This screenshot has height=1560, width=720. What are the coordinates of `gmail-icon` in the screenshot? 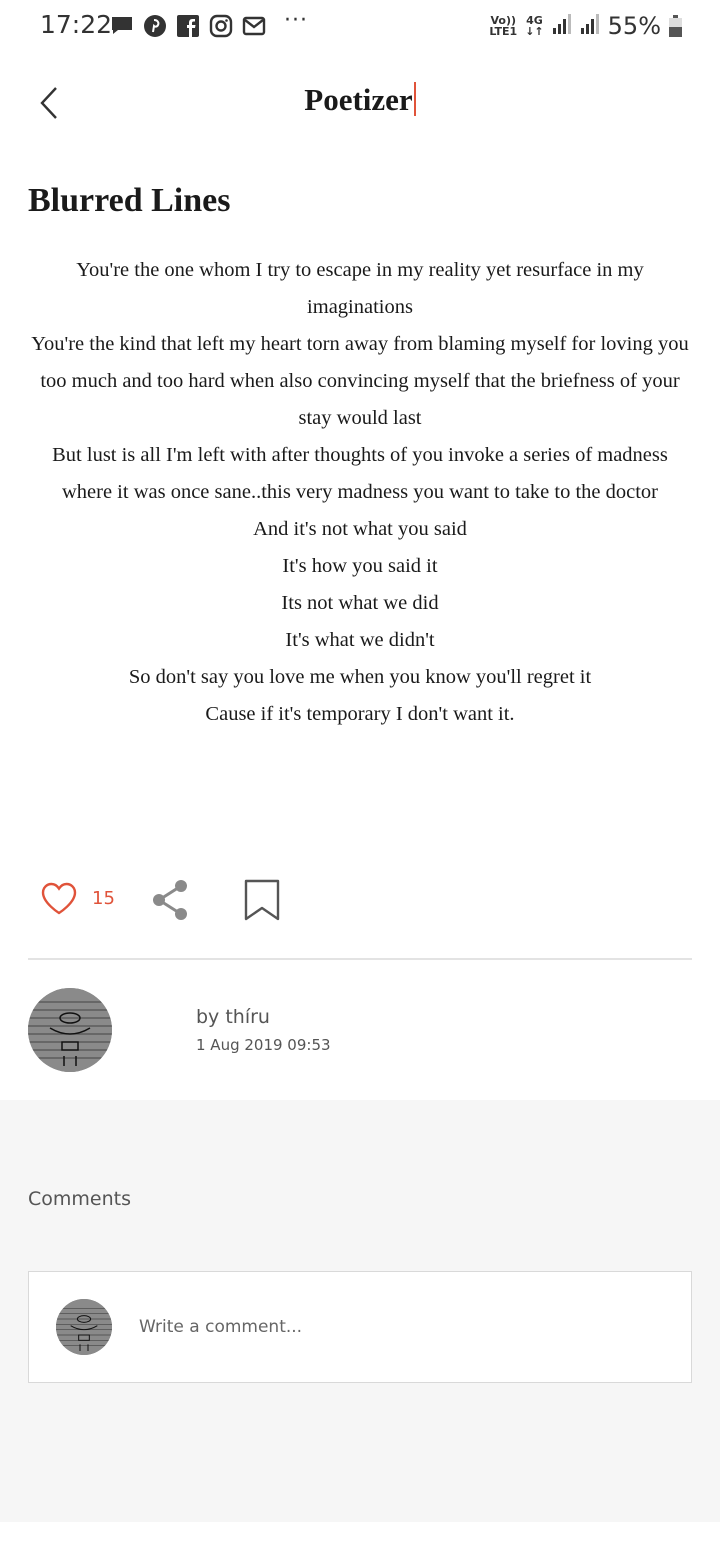 It's located at (254, 26).